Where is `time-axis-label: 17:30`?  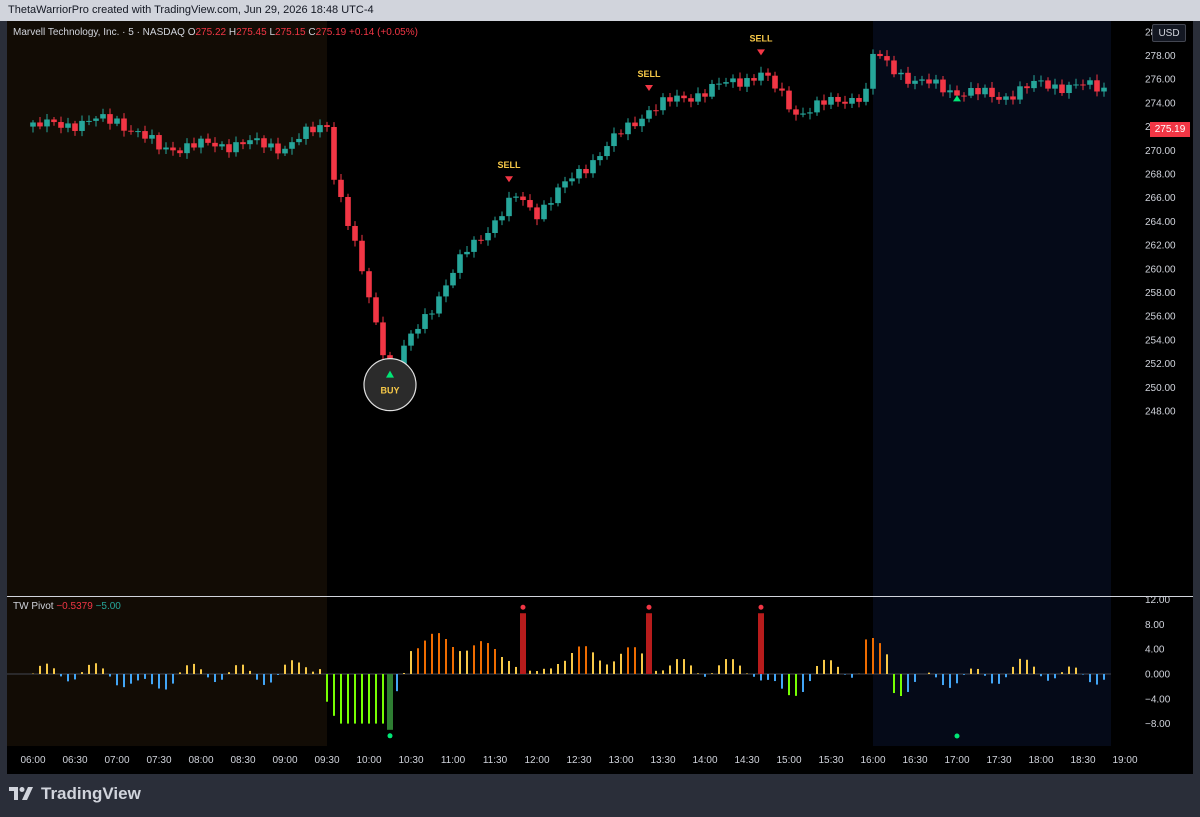 time-axis-label: 17:30 is located at coordinates (998, 760).